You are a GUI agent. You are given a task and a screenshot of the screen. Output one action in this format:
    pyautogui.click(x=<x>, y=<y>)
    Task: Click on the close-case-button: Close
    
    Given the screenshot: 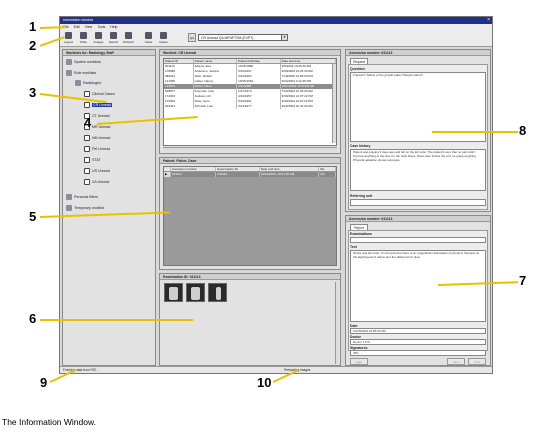 What is the action you would take?
    pyautogui.click(x=148, y=38)
    